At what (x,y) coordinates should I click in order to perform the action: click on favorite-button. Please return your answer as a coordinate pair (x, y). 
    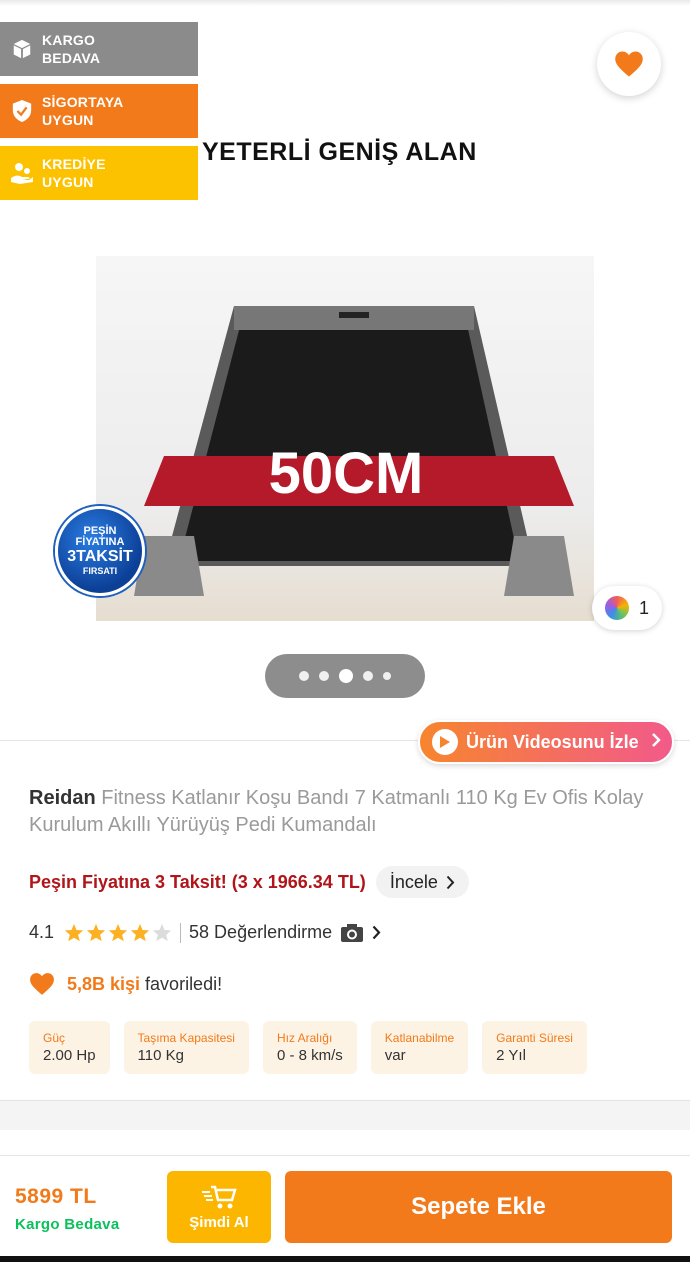
    Looking at the image, I should click on (629, 64).